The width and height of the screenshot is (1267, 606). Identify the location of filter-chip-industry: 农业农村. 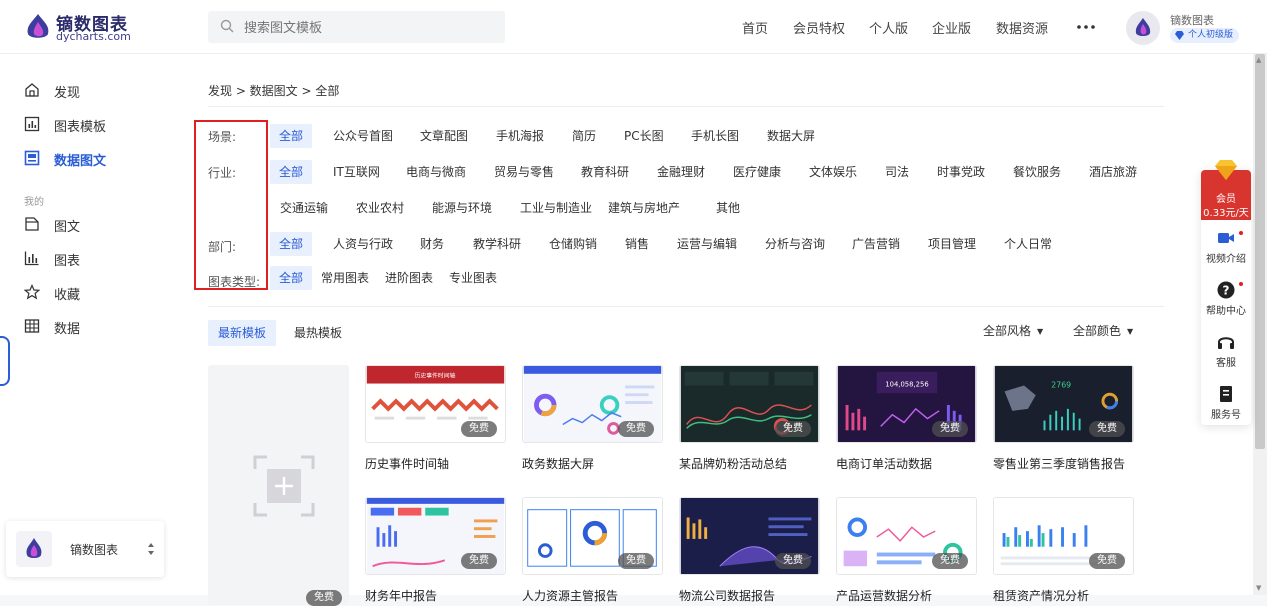
(380, 208).